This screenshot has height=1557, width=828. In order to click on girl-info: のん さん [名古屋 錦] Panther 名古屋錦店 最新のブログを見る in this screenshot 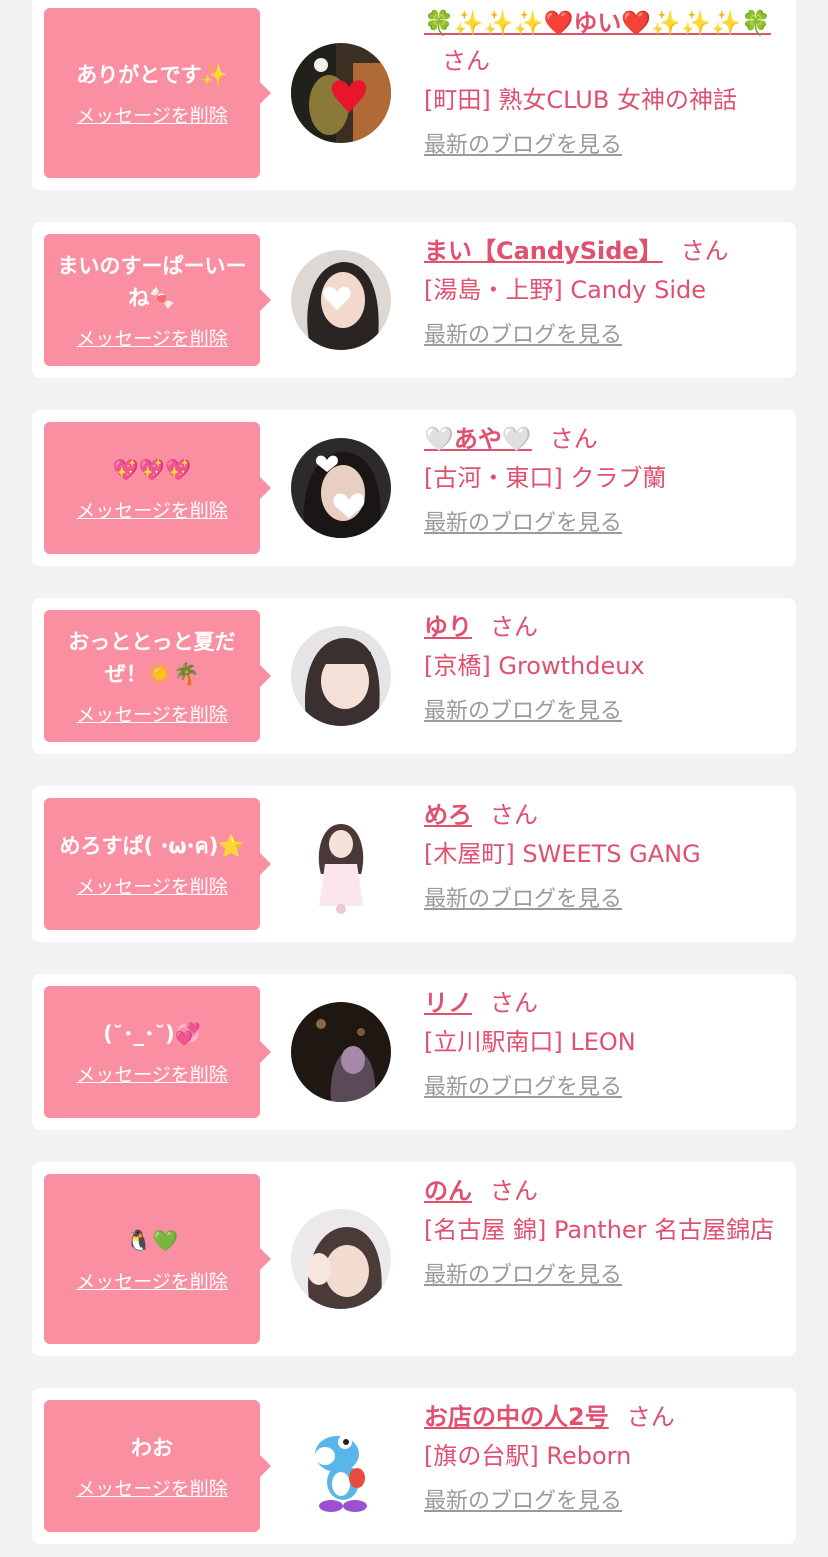, I will do `click(605, 1231)`.